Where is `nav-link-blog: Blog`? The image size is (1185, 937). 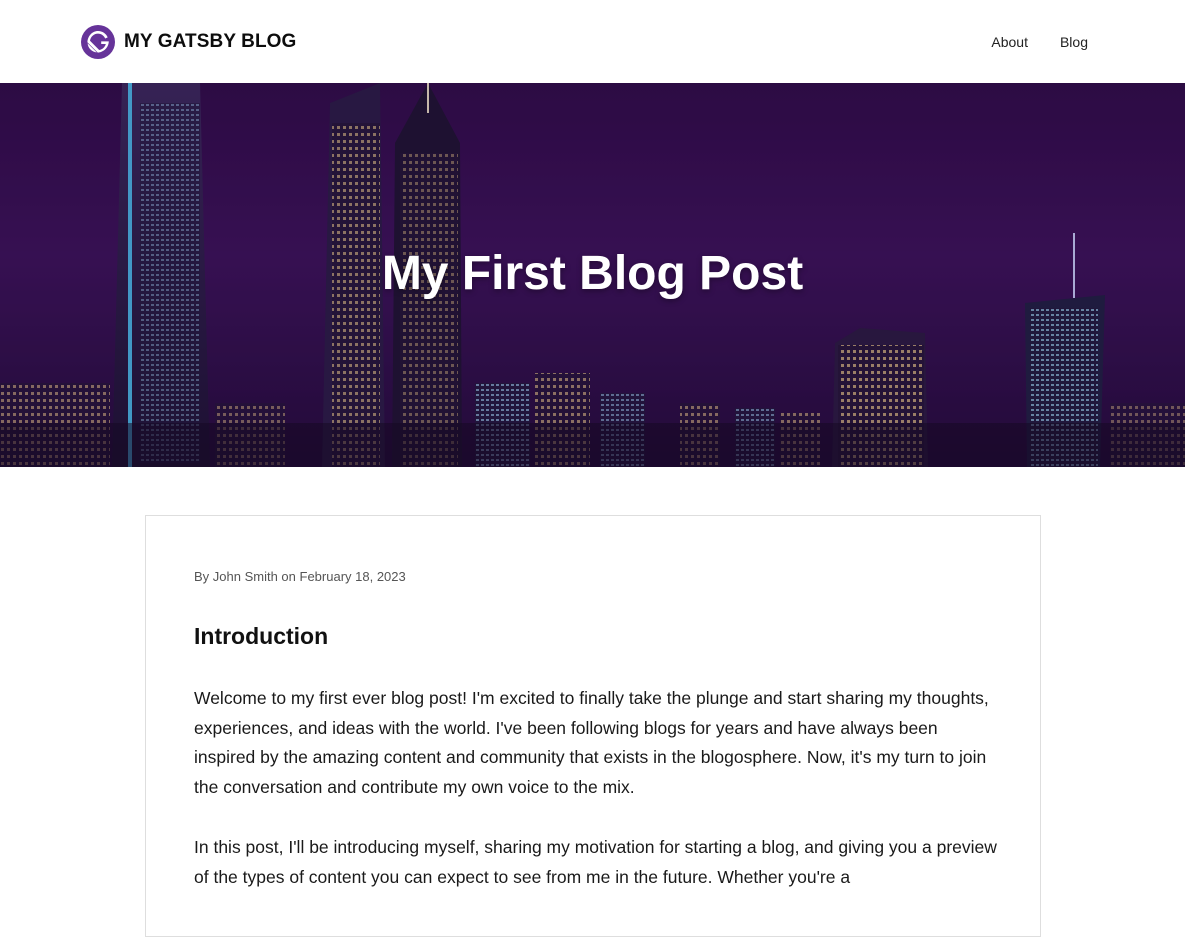 nav-link-blog: Blog is located at coordinates (1074, 42).